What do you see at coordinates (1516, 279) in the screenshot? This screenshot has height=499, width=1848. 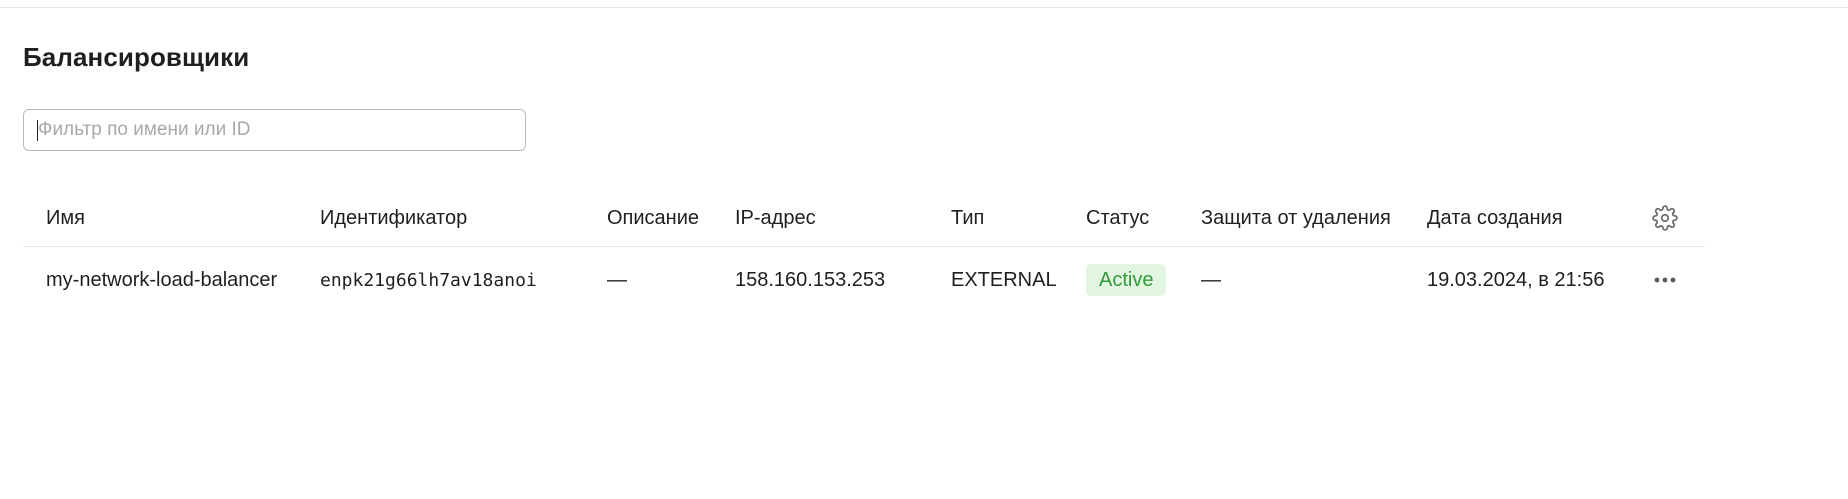 I see `balancer-created-date: 19.03.2024, в 21:56` at bounding box center [1516, 279].